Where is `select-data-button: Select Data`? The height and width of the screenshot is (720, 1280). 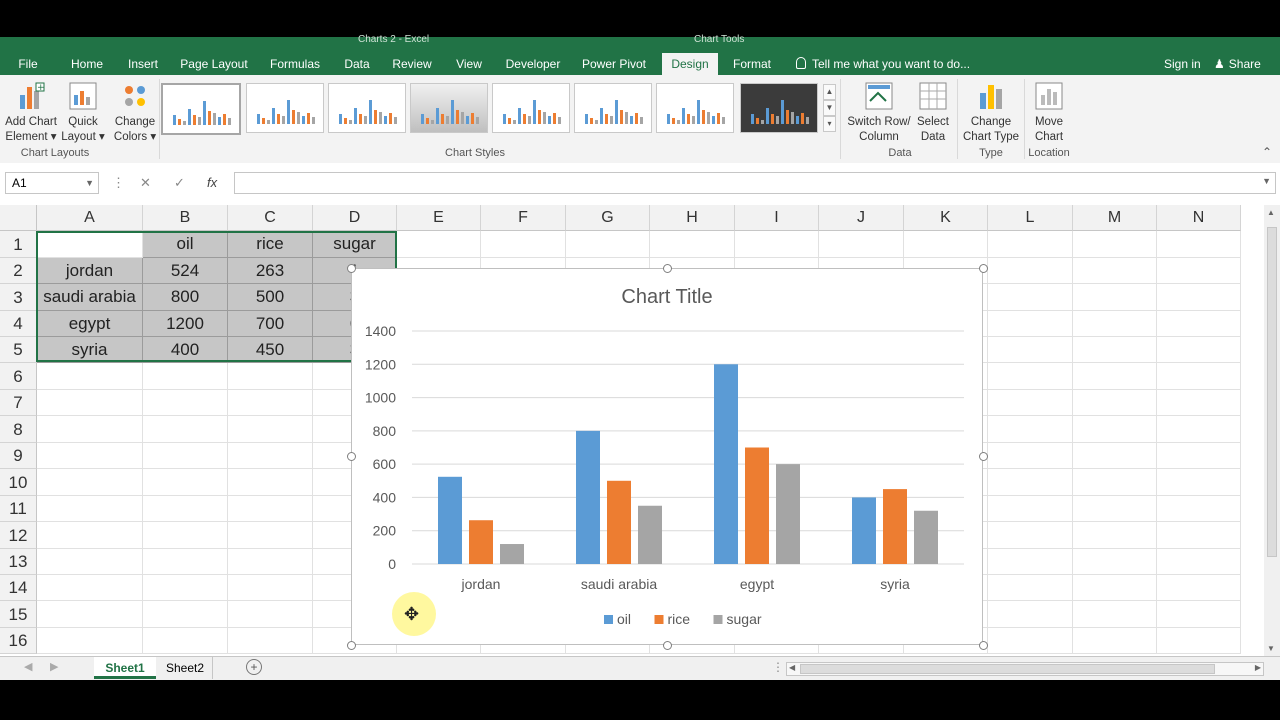
select-data-button: Select Data is located at coordinates (933, 113).